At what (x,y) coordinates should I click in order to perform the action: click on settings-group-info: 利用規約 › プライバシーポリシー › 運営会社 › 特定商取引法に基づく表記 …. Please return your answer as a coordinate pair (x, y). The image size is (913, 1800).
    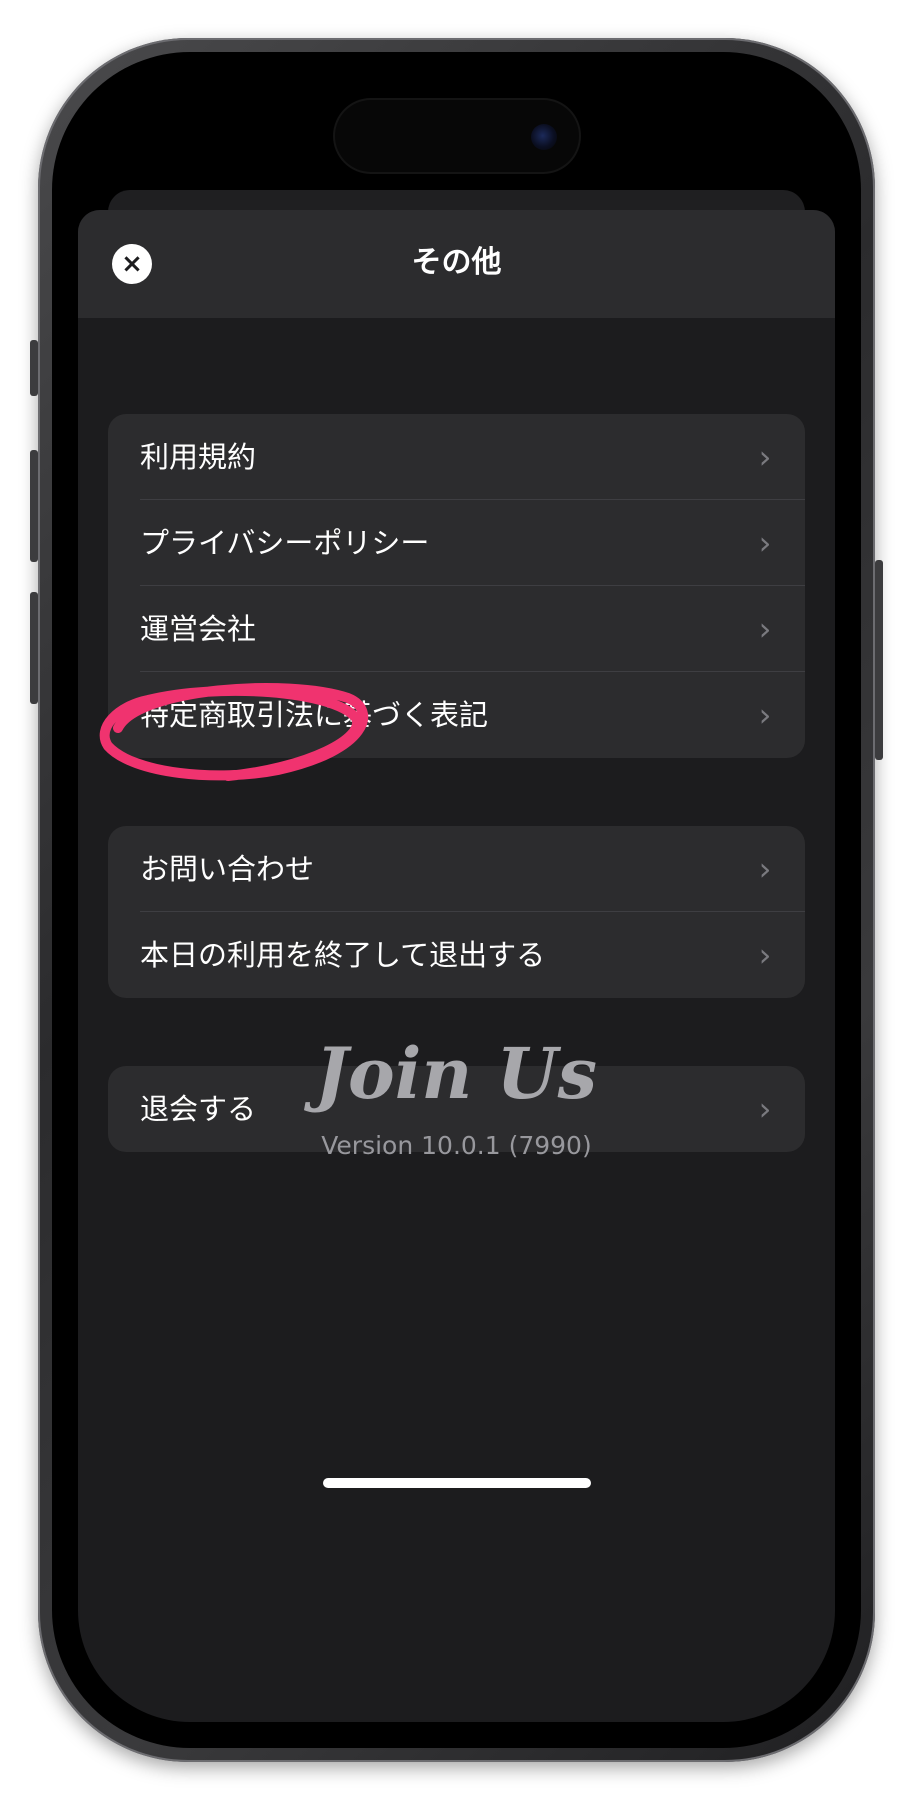
    Looking at the image, I should click on (456, 586).